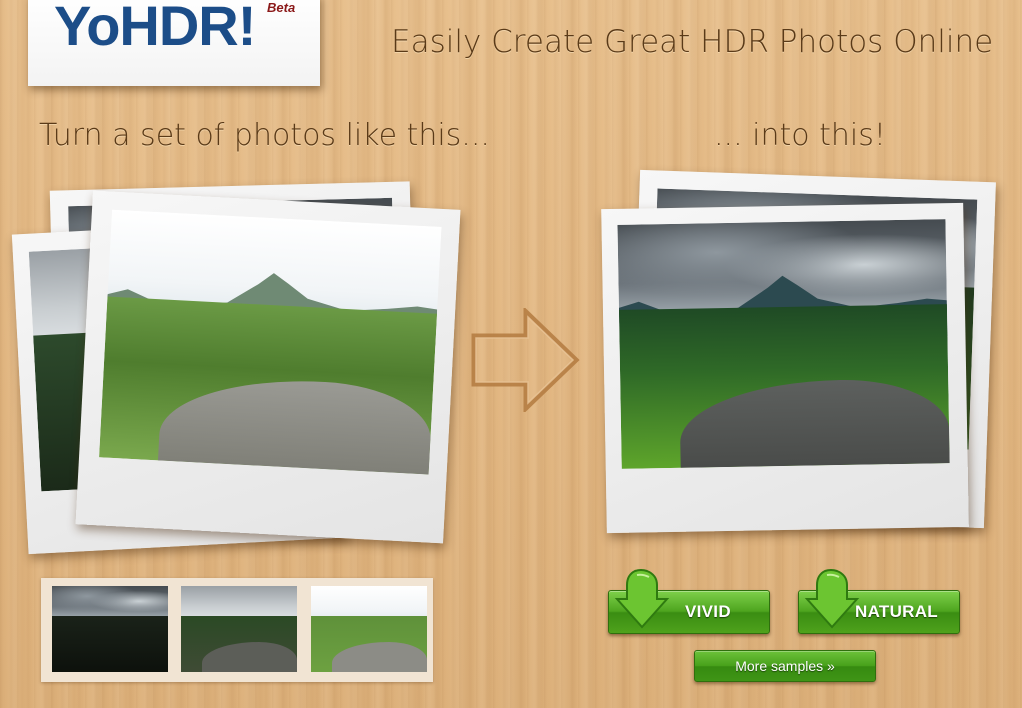  What do you see at coordinates (281, 7) in the screenshot?
I see `beta-badge: Beta` at bounding box center [281, 7].